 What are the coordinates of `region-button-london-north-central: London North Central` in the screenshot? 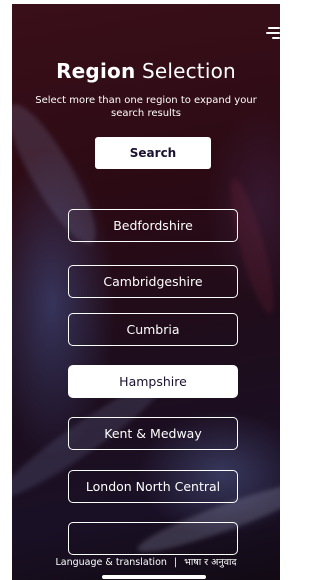 It's located at (153, 486).